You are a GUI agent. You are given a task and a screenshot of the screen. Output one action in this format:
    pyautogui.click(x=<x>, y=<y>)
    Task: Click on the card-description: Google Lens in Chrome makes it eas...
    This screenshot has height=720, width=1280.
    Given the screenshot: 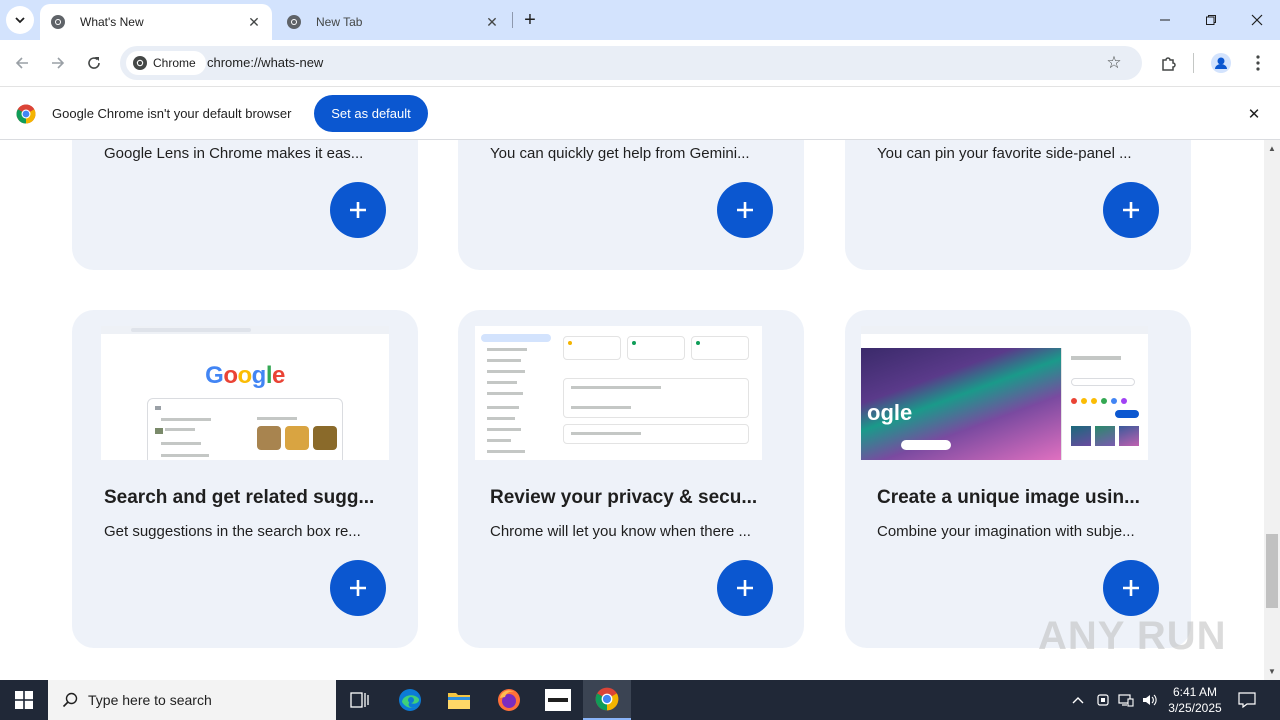 What is the action you would take?
    pyautogui.click(x=234, y=153)
    